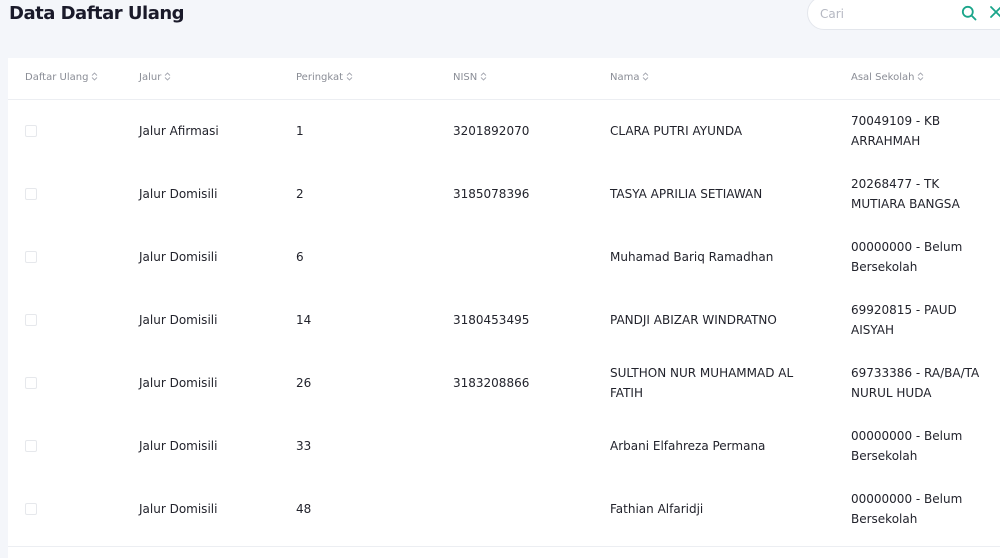 Image resolution: width=1000 pixels, height=558 pixels. I want to click on search-box, so click(903, 15).